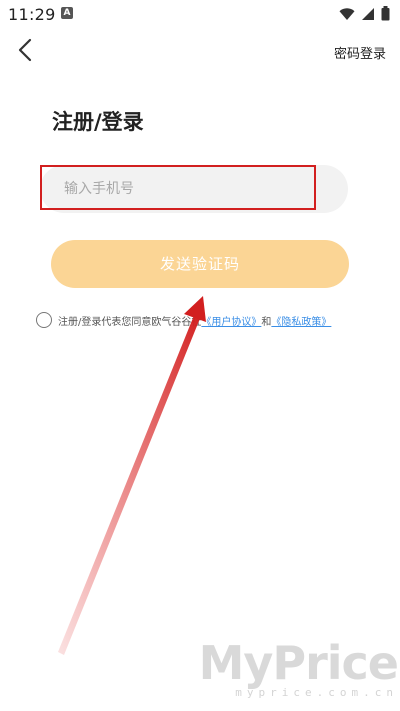 The image size is (400, 711). I want to click on chevron-left-icon, so click(25, 52).